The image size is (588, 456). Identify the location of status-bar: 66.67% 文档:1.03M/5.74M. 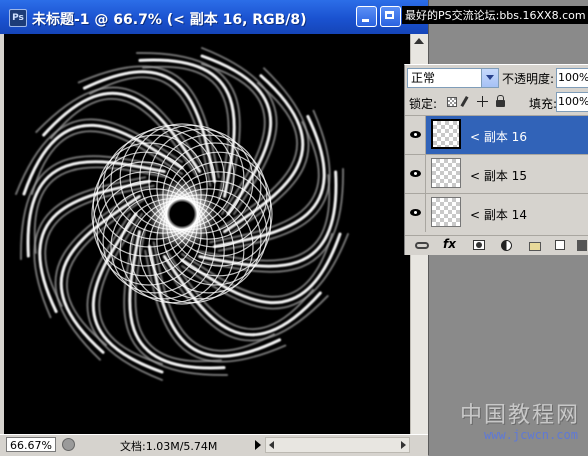
(214, 445).